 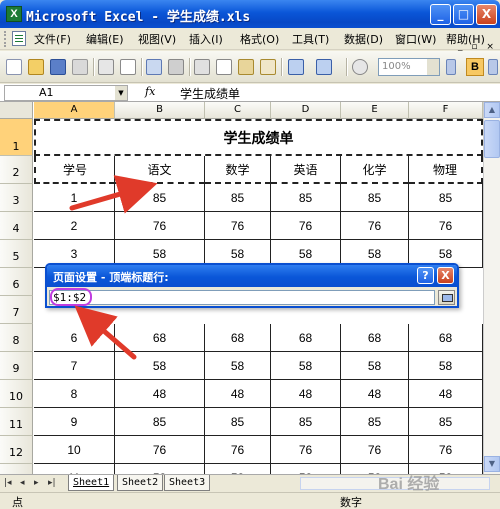 What do you see at coordinates (16, 366) in the screenshot?
I see `row-header-9: 9` at bounding box center [16, 366].